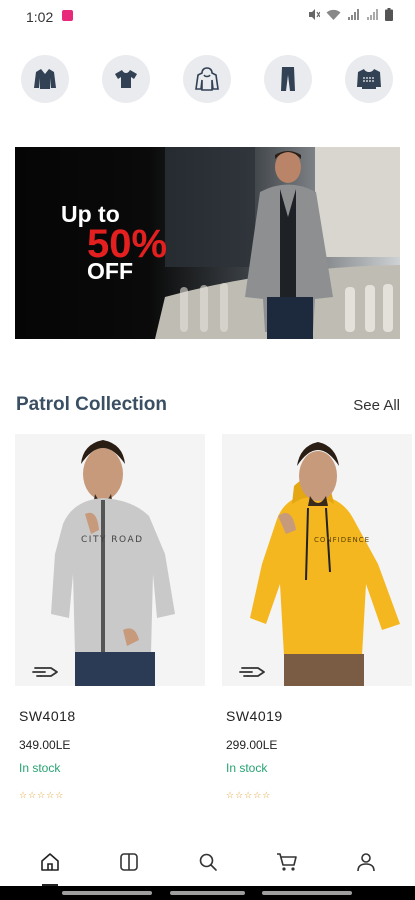 The width and height of the screenshot is (415, 900). I want to click on category-pants, so click(288, 79).